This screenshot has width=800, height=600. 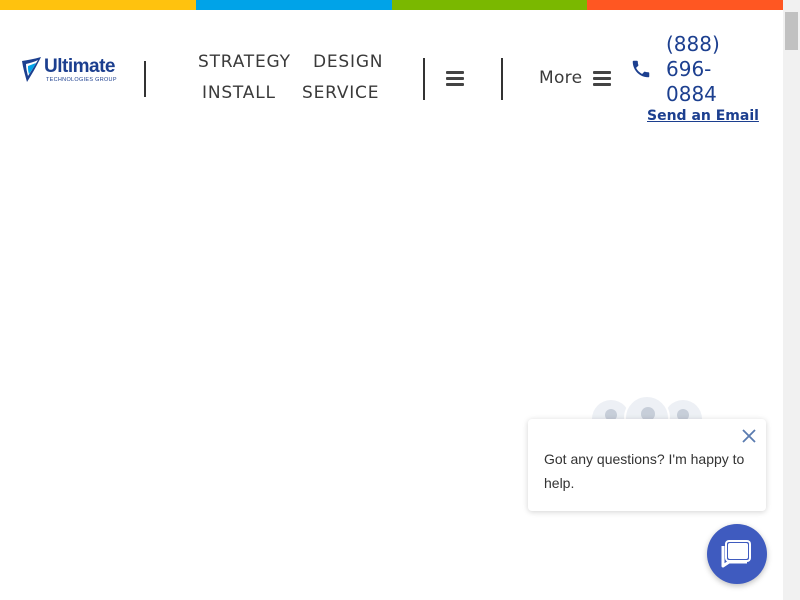 What do you see at coordinates (348, 62) in the screenshot?
I see `nav-item-design: DESIGN` at bounding box center [348, 62].